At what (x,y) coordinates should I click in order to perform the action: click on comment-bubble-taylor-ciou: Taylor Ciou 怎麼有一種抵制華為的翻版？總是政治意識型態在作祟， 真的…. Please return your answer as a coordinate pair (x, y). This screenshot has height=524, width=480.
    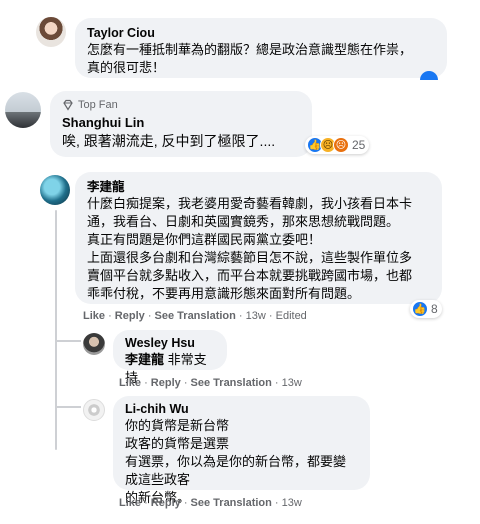
    Looking at the image, I should click on (261, 48).